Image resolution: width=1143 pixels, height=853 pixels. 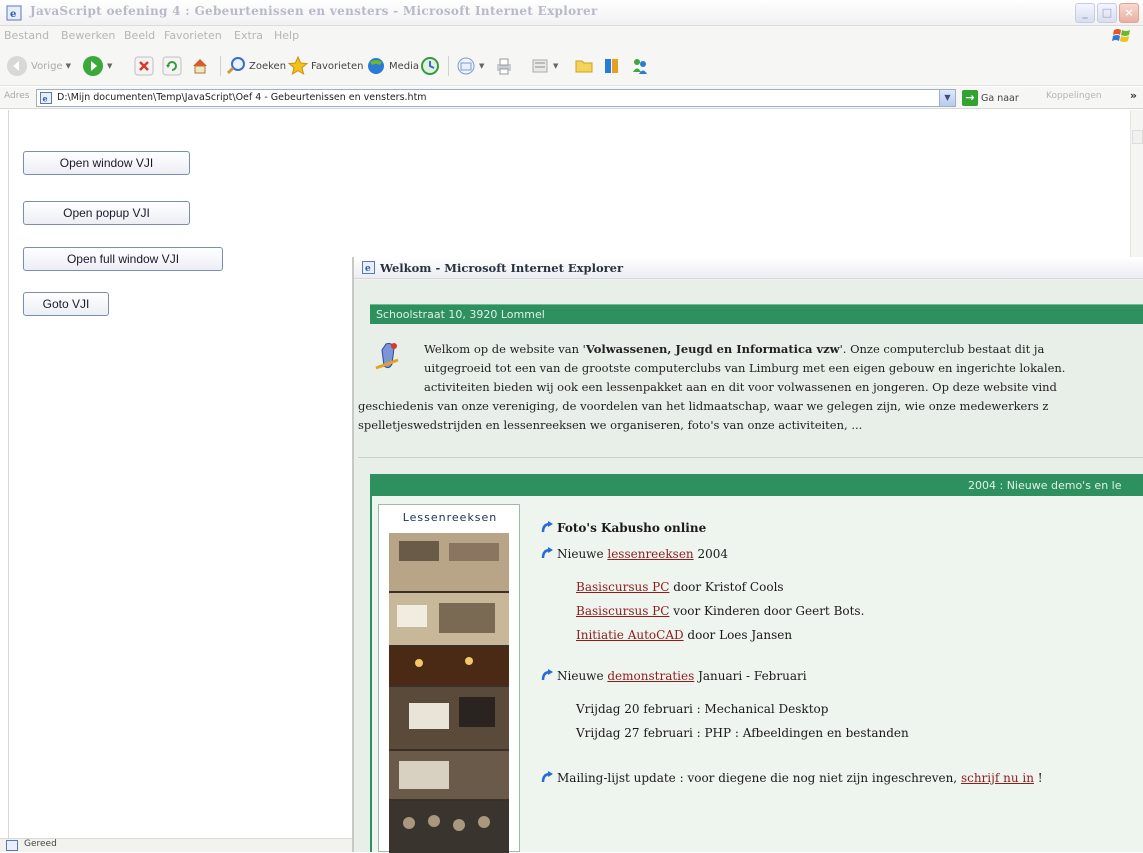 I want to click on windows-logo-icon, so click(x=1121, y=35).